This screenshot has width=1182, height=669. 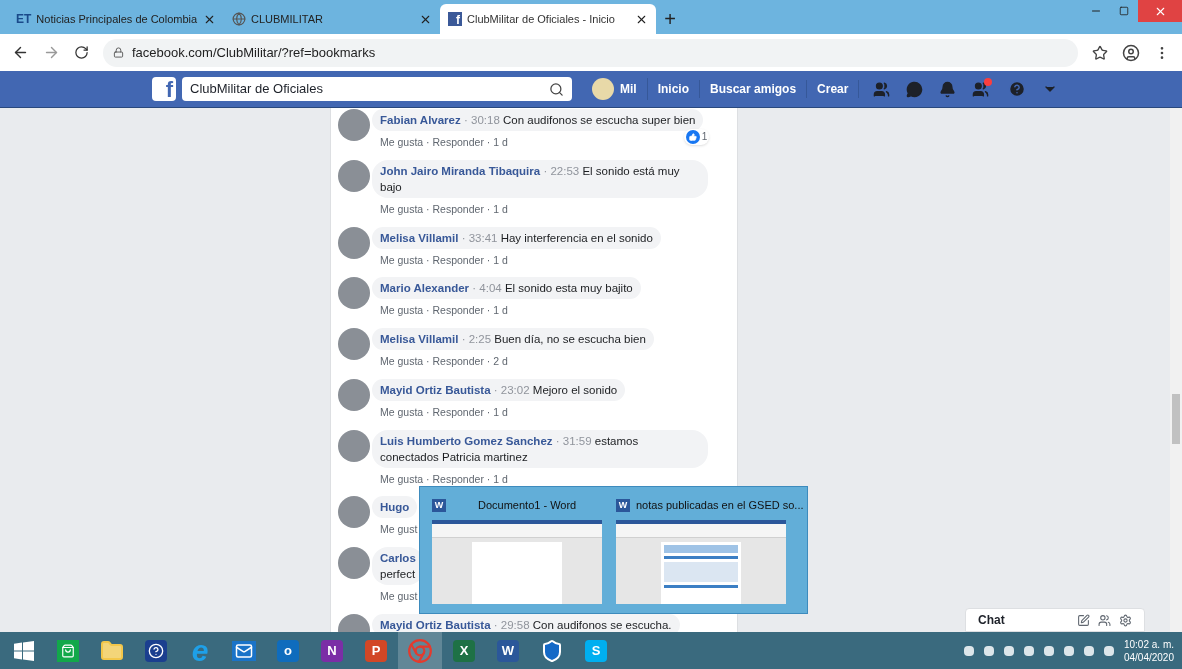 I want to click on shield-icon, so click(x=552, y=650).